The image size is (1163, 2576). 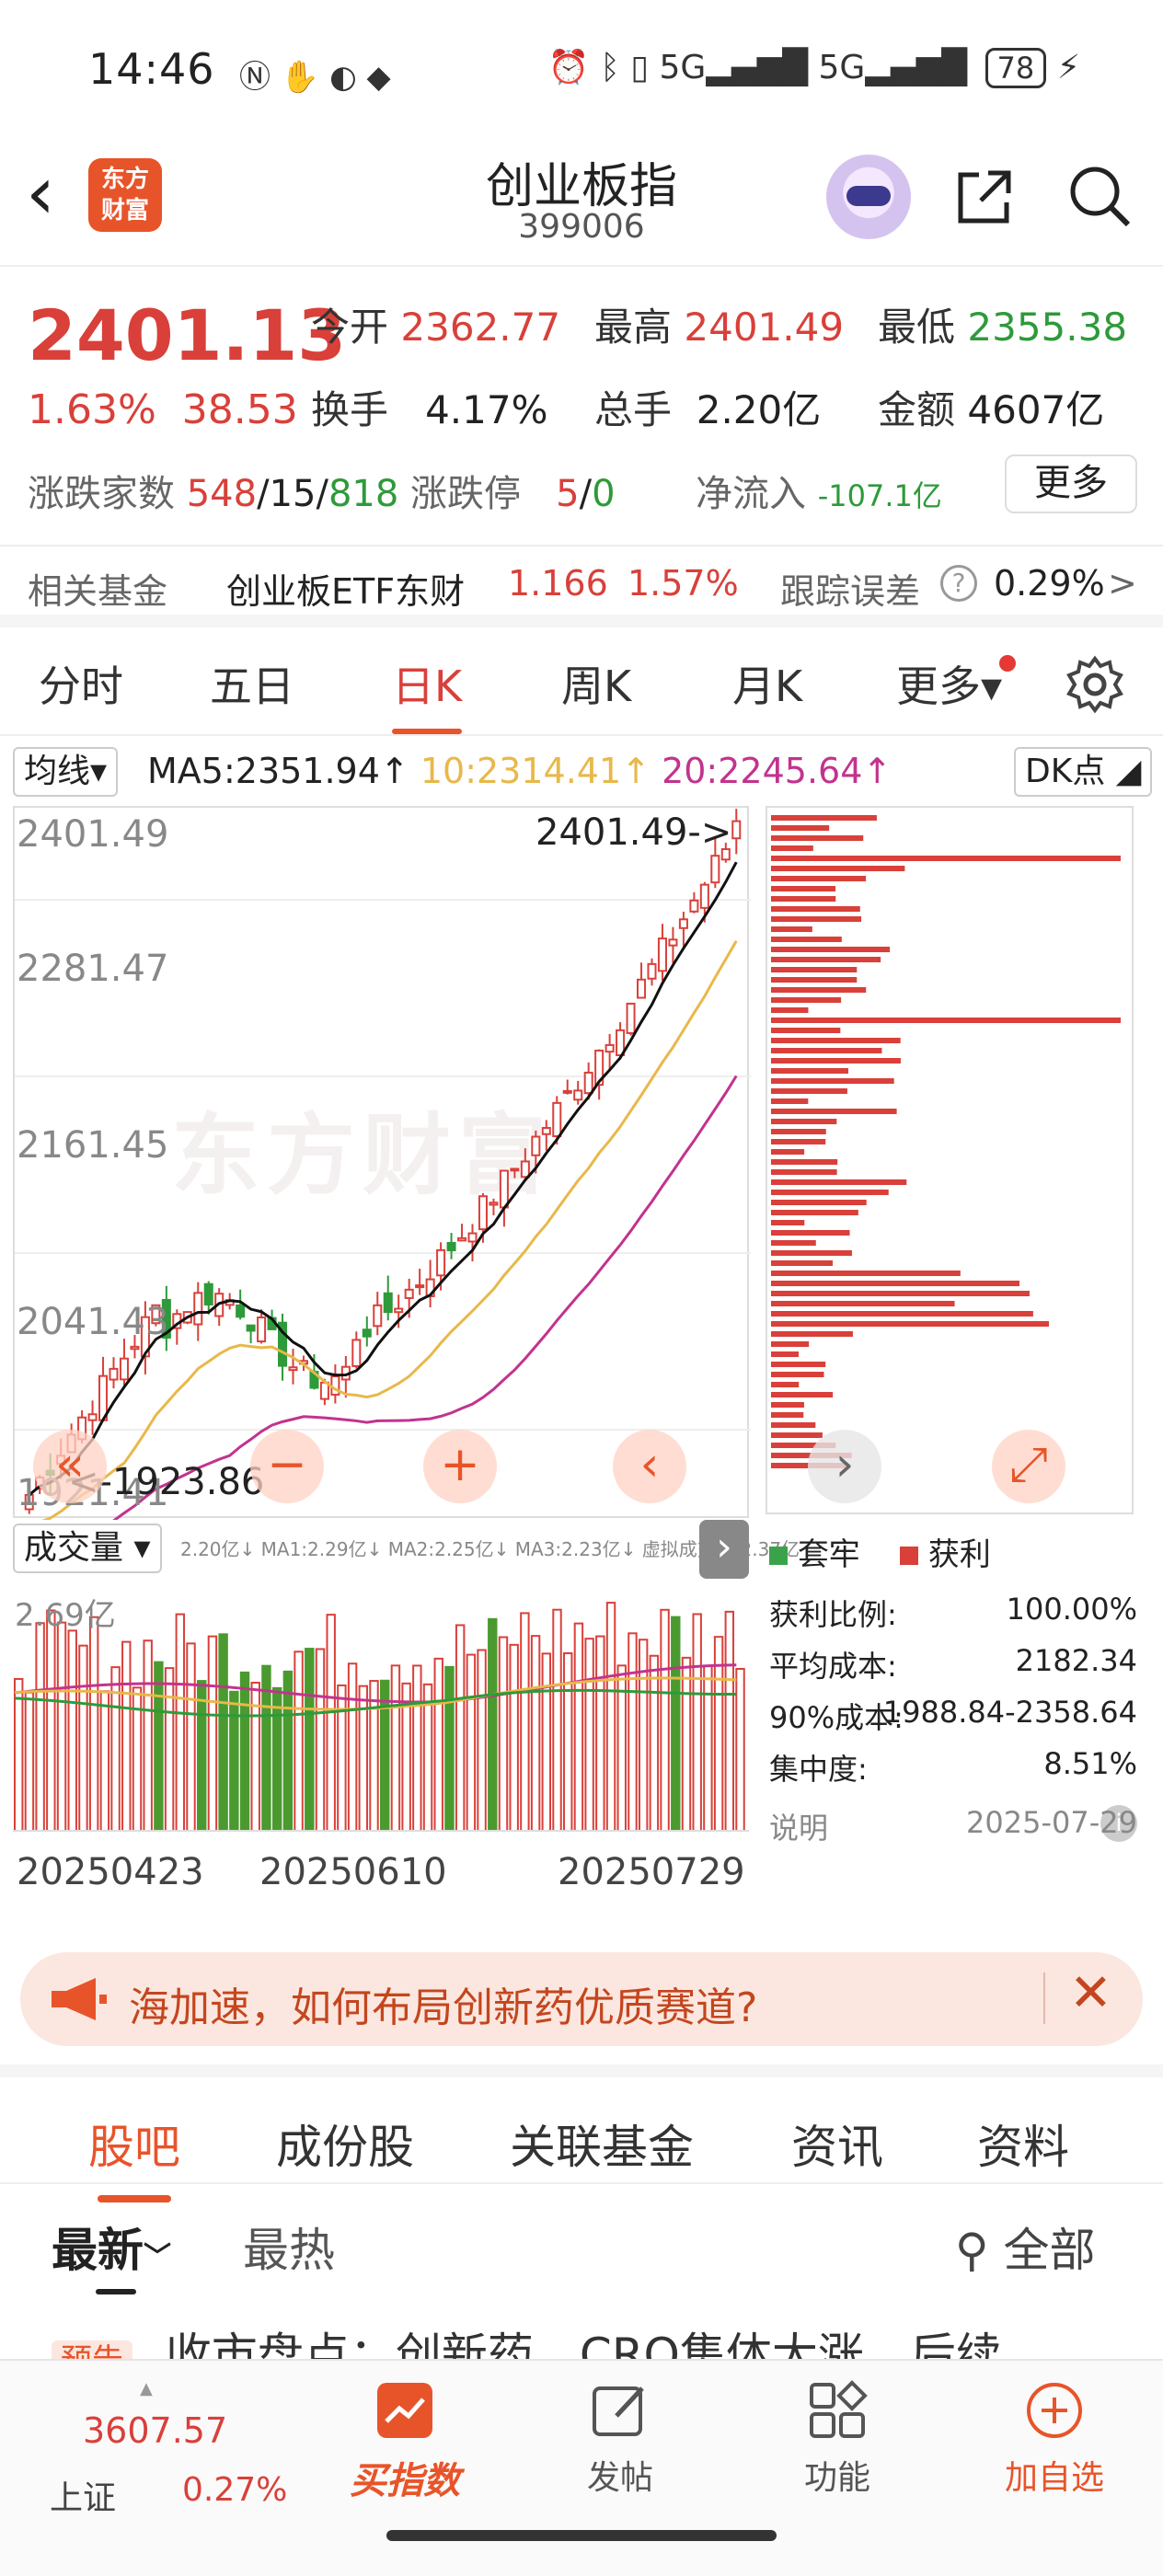 What do you see at coordinates (436, 327) in the screenshot?
I see `open-price: 今开 2362.77` at bounding box center [436, 327].